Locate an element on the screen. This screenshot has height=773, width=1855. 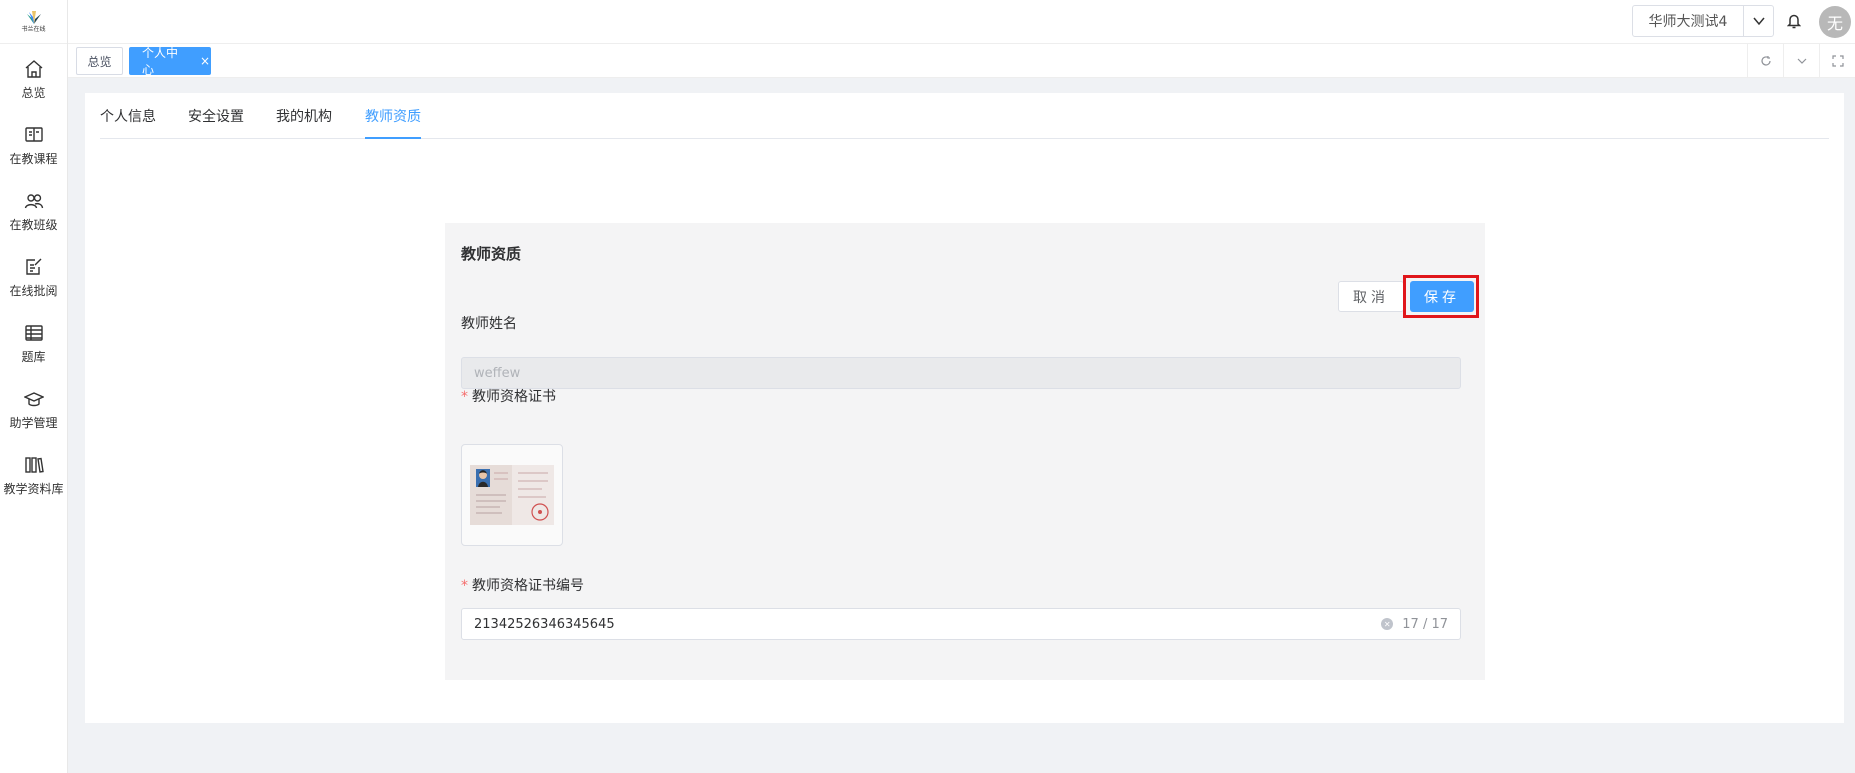
teacher-name-value: weffew is located at coordinates (497, 373).